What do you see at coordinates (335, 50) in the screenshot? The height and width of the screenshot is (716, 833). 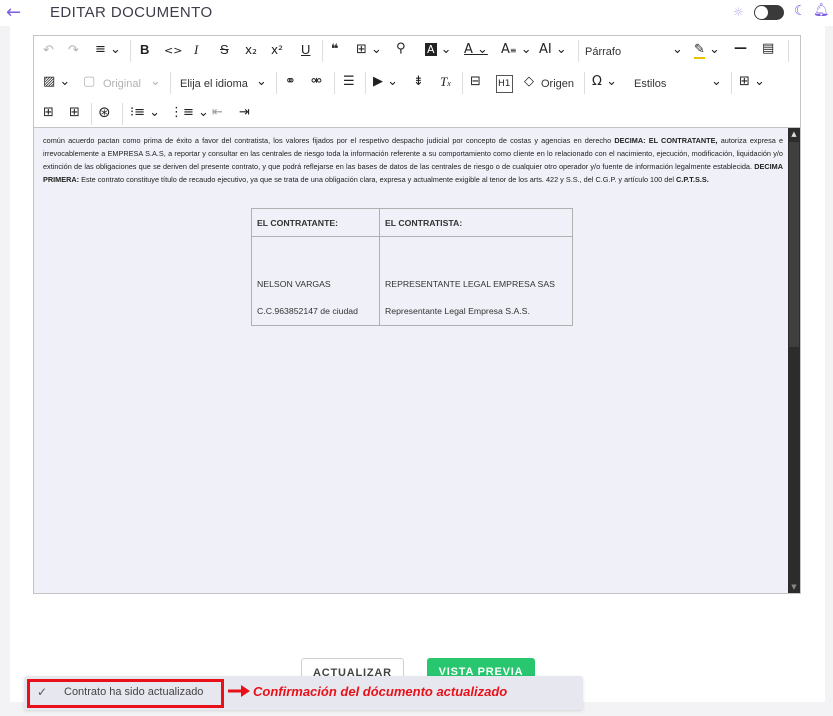 I see `blockquote-icon: ❝` at bounding box center [335, 50].